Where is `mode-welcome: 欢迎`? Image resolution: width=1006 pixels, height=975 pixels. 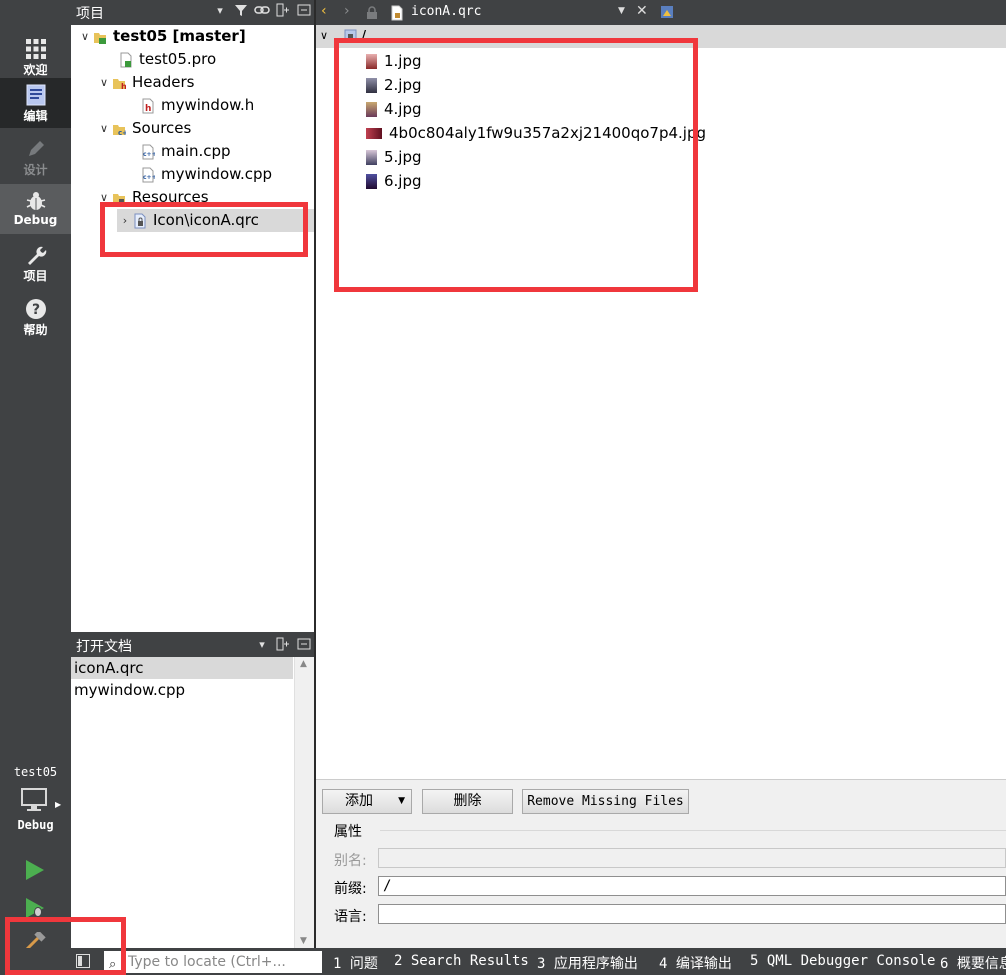
mode-welcome: 欢迎 is located at coordinates (35, 57).